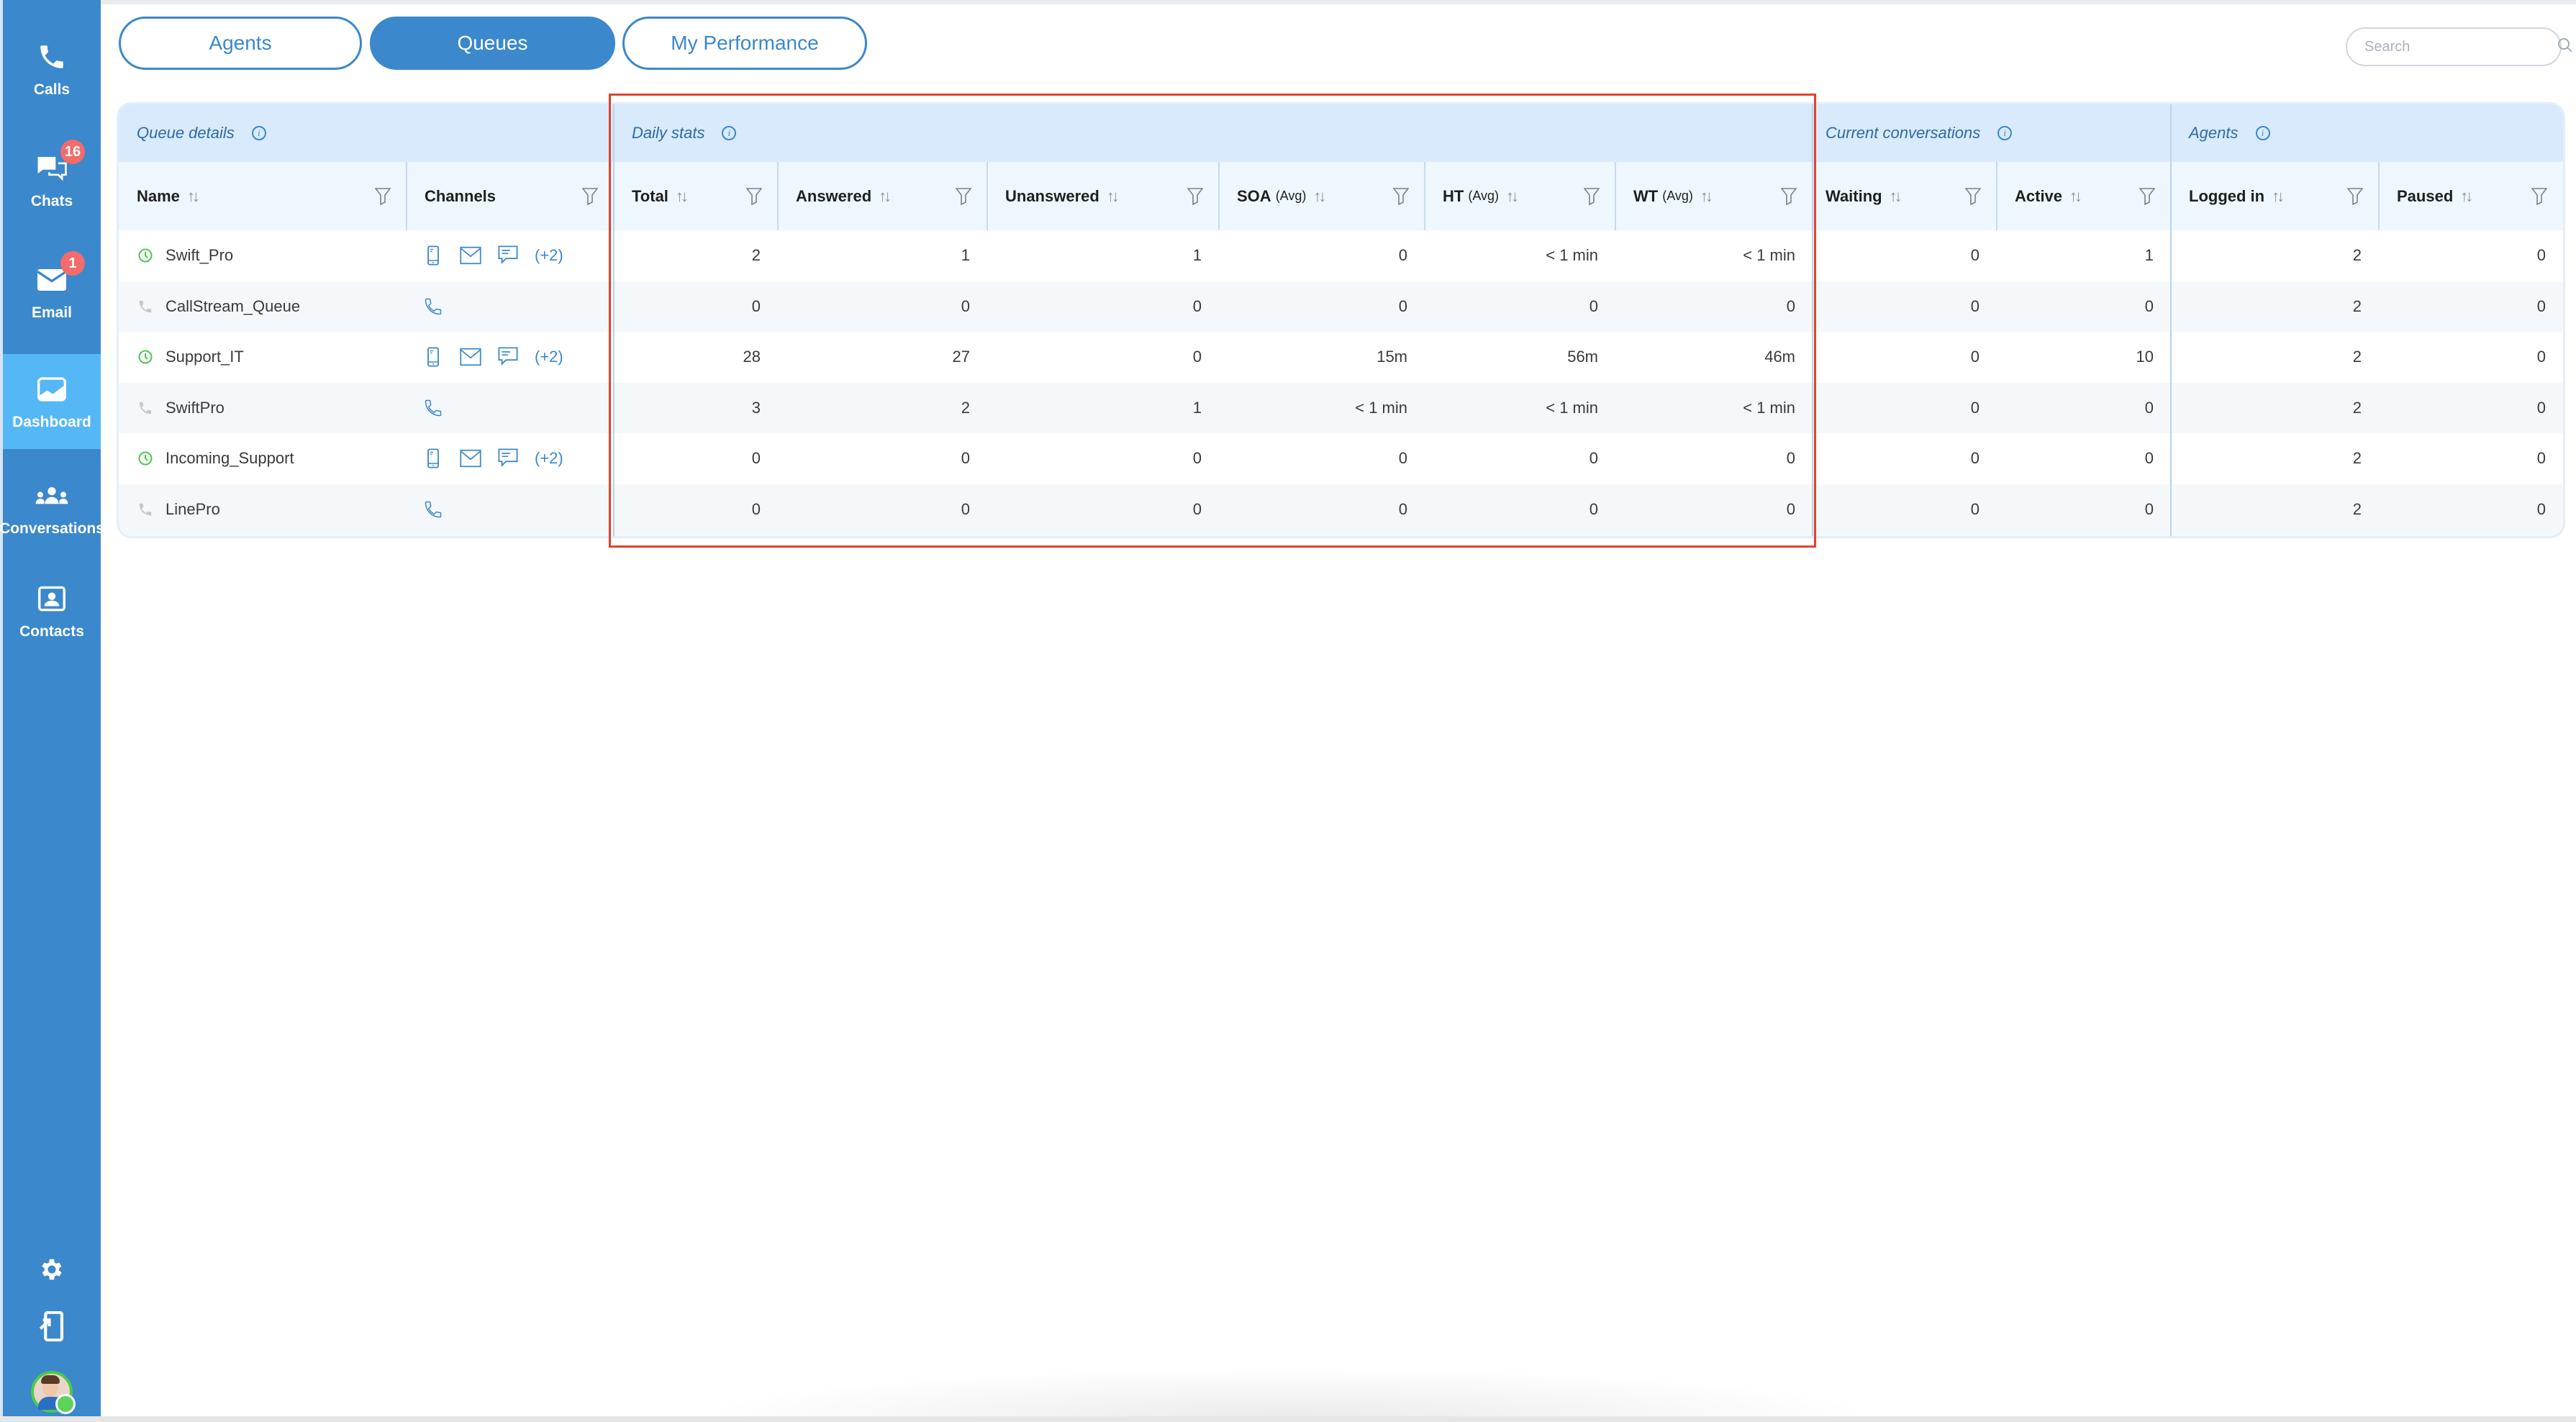  I want to click on sidebar-item-label: Chats, so click(51, 201).